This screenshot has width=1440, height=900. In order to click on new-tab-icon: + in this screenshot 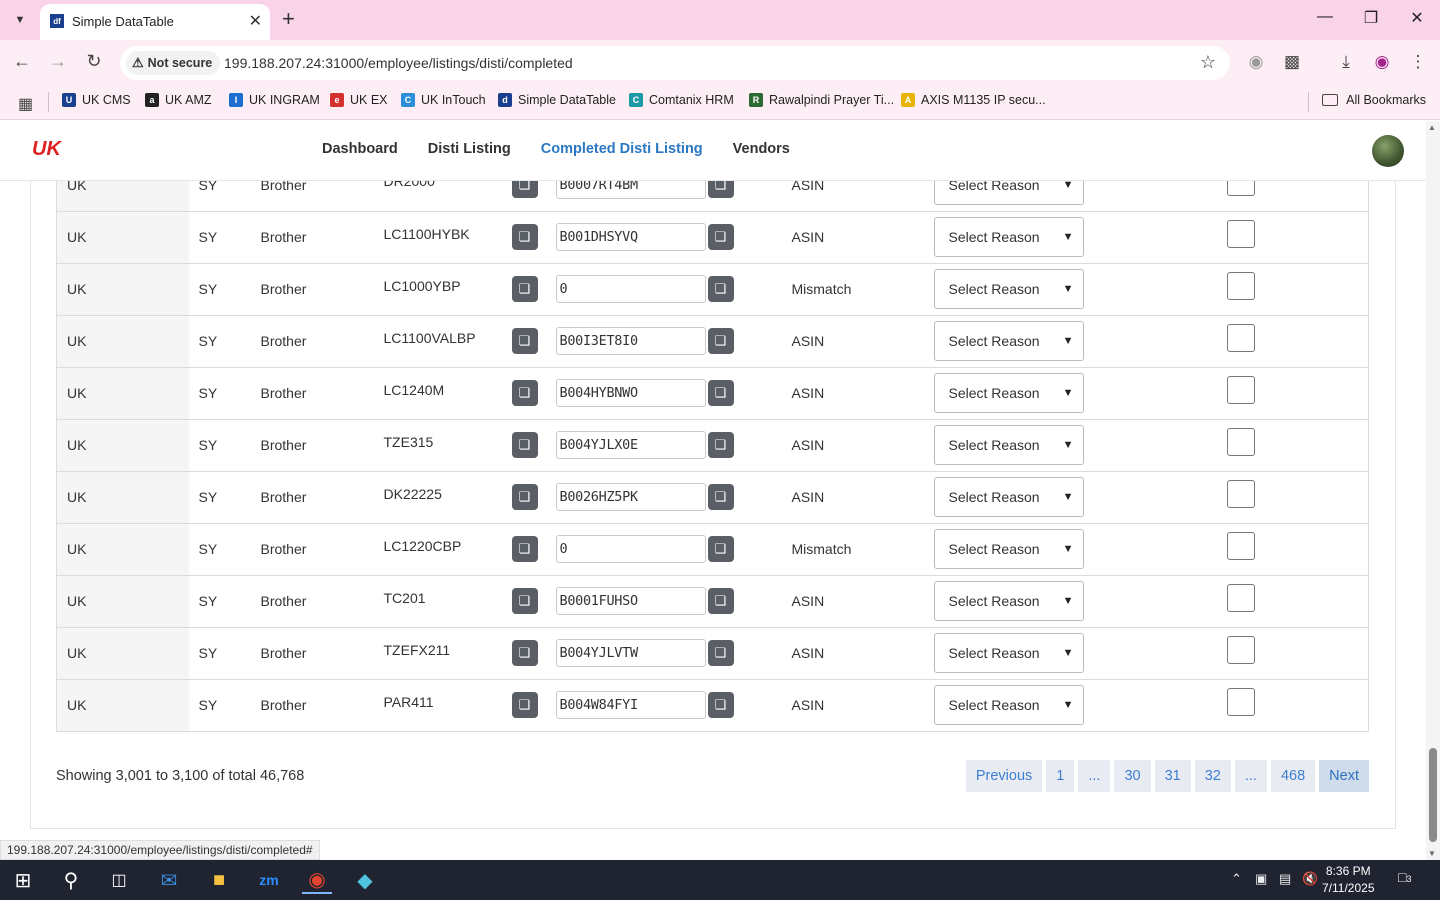, I will do `click(288, 19)`.